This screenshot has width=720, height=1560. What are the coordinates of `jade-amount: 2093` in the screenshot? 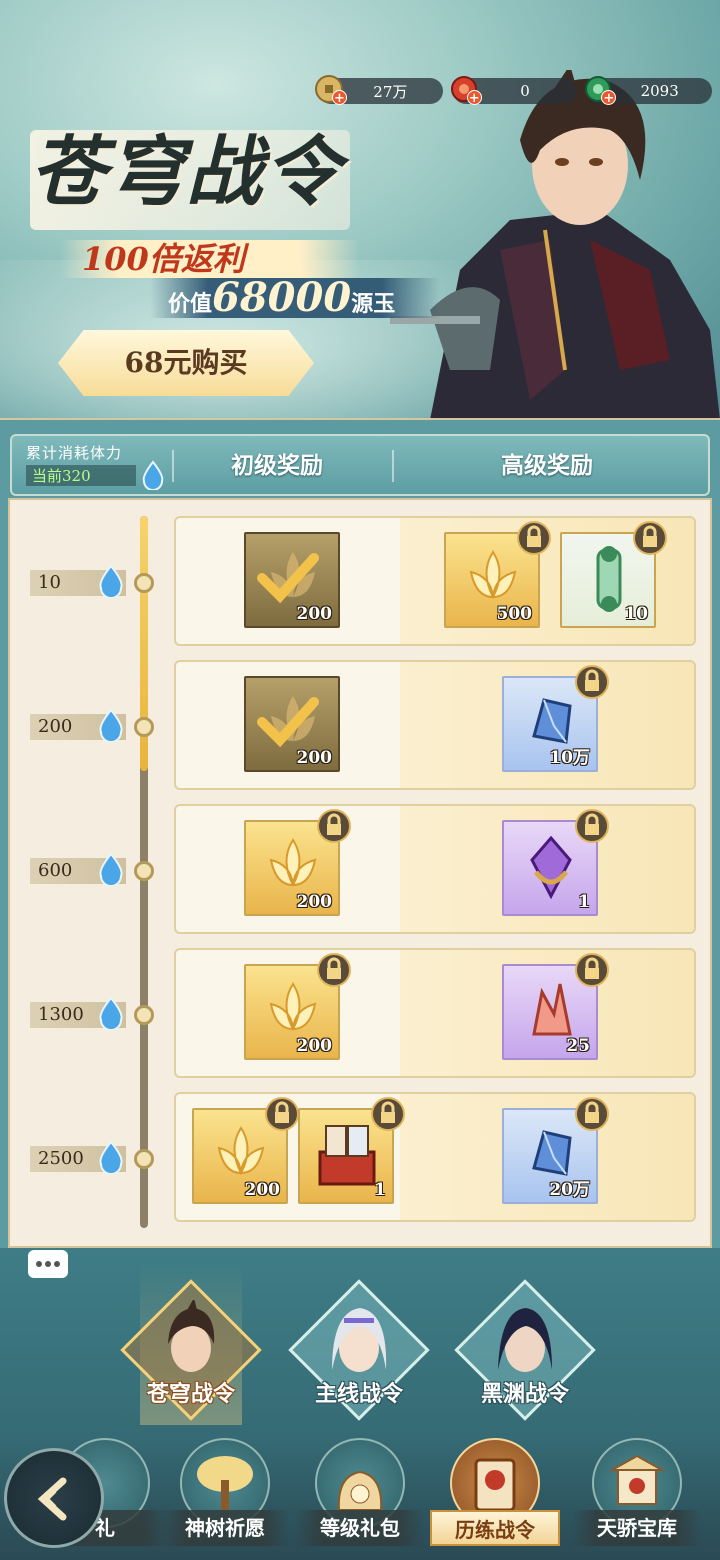 It's located at (659, 91).